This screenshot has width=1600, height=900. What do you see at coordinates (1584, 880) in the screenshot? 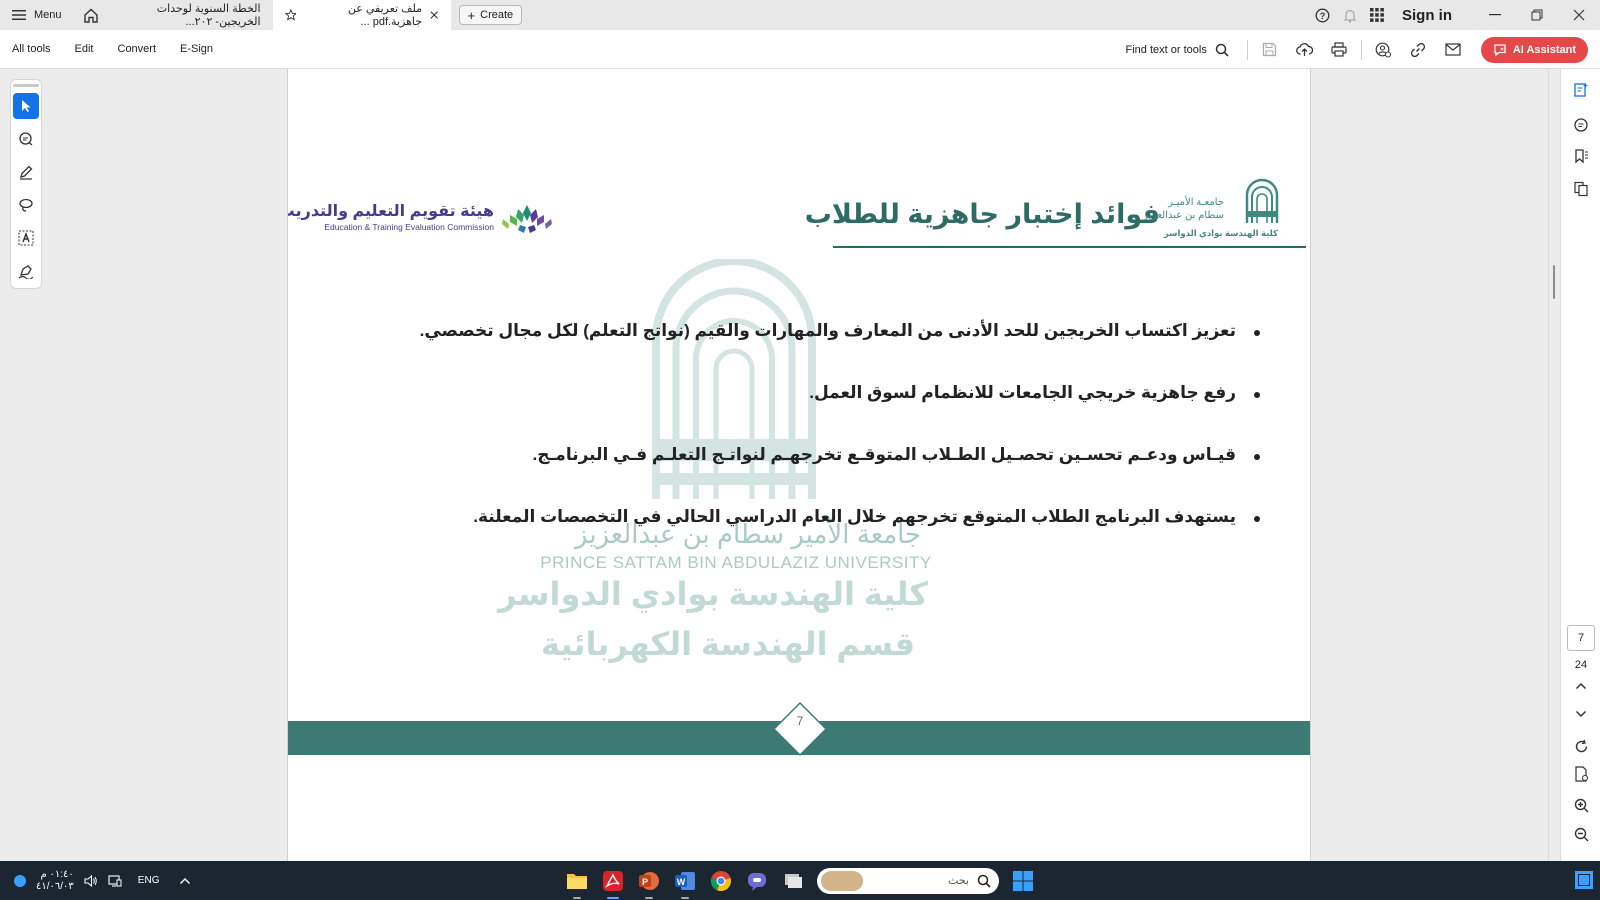
I see `show-desktop-icon` at bounding box center [1584, 880].